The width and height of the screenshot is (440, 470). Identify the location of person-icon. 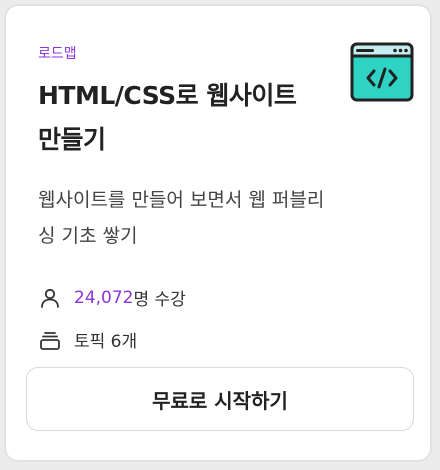
(50, 298).